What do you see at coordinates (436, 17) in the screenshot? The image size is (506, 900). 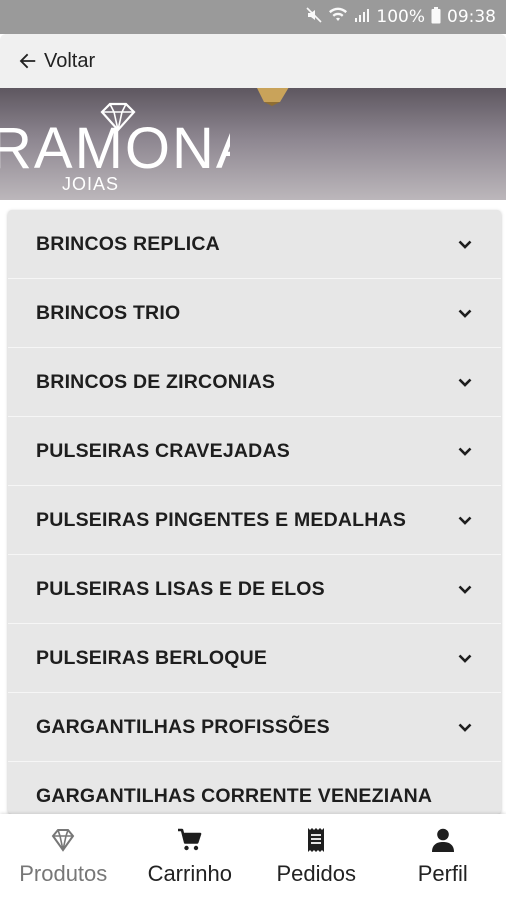 I see `battery-icon` at bounding box center [436, 17].